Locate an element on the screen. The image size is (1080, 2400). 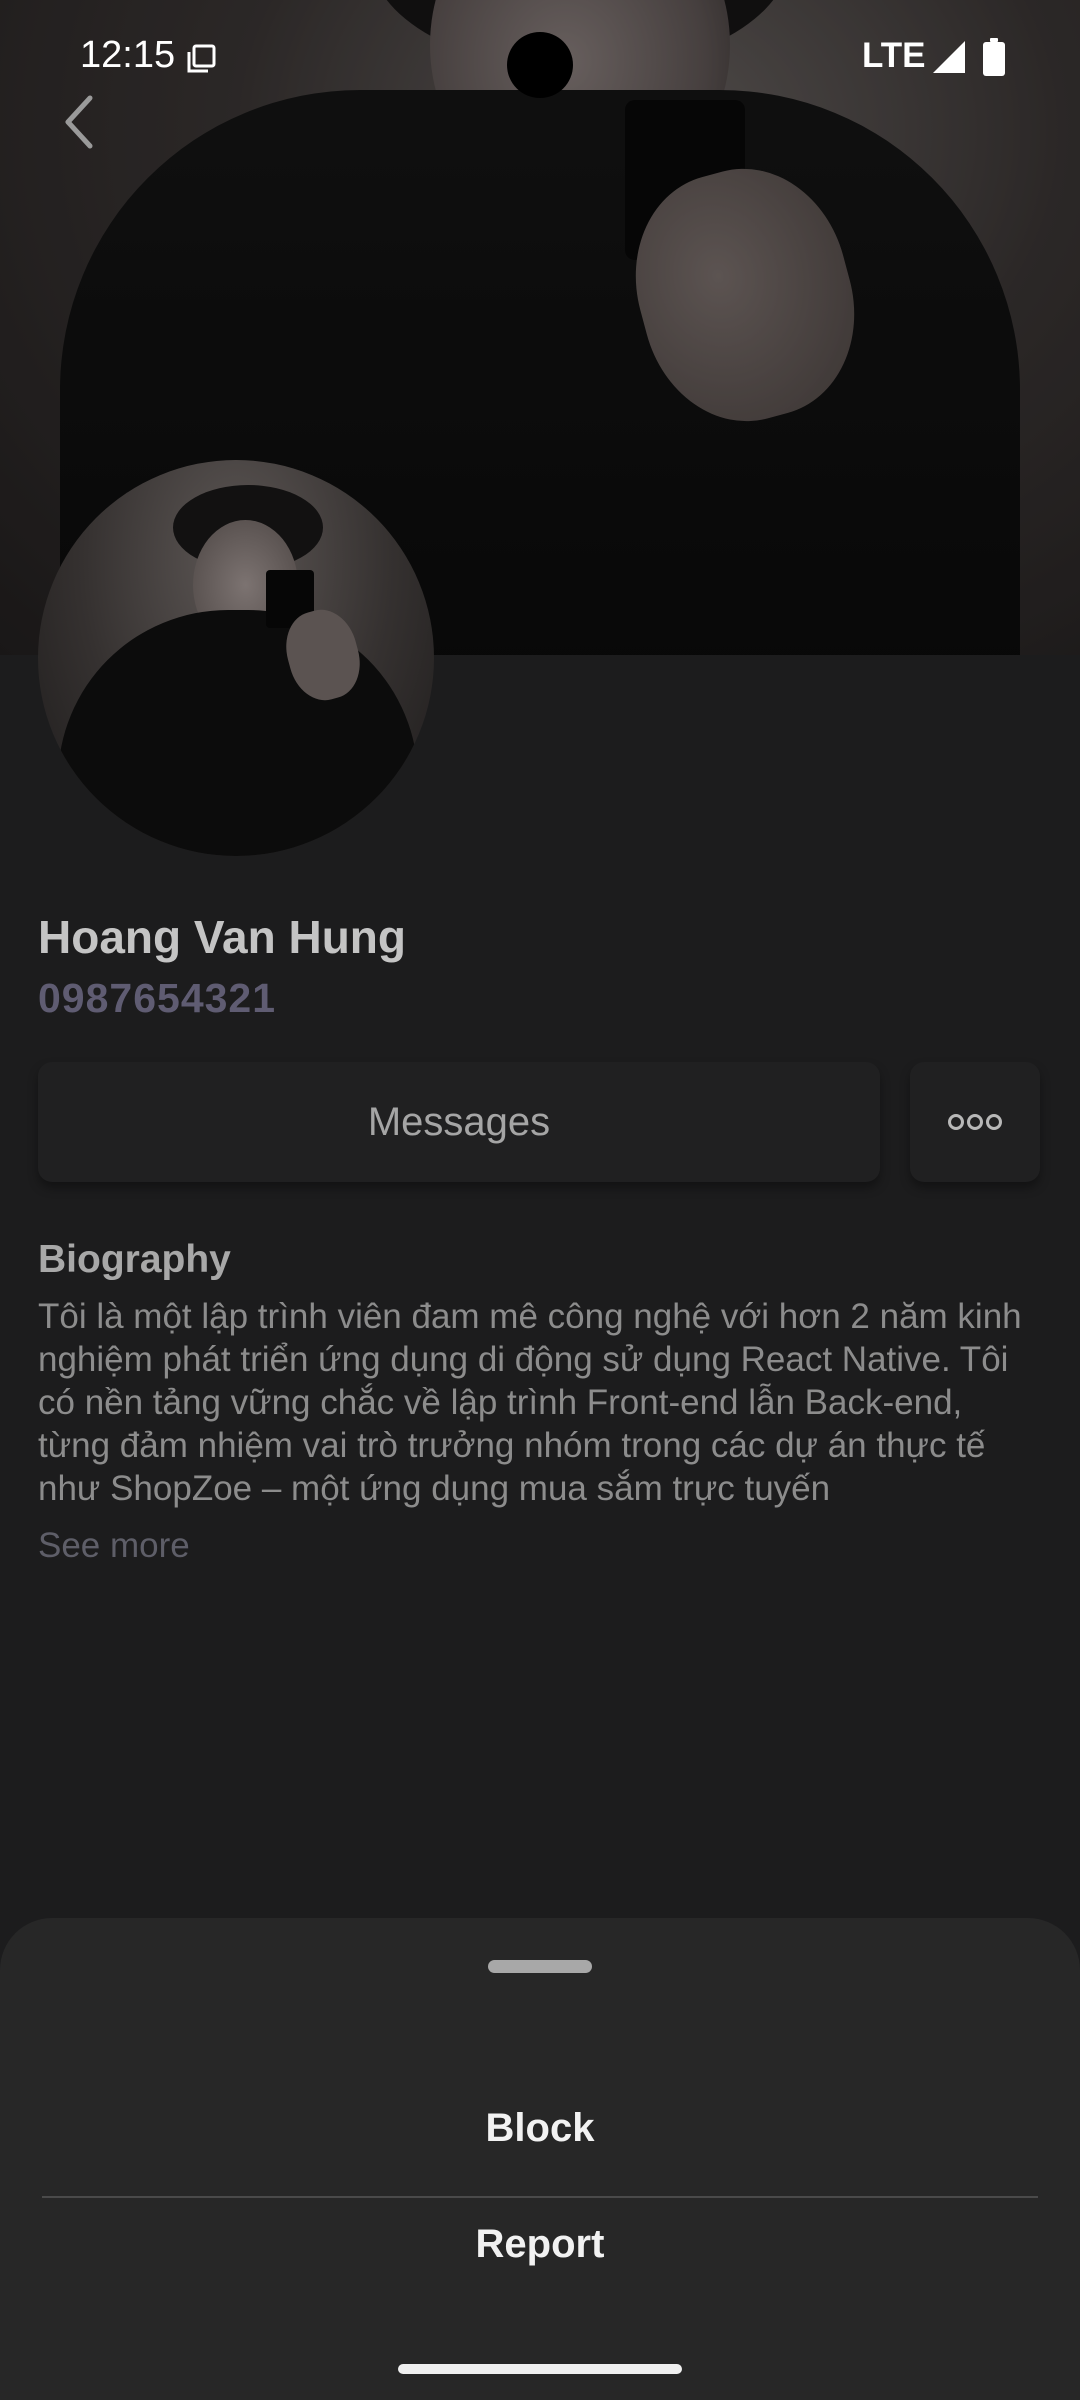
biography-title: Biography is located at coordinates (134, 1259).